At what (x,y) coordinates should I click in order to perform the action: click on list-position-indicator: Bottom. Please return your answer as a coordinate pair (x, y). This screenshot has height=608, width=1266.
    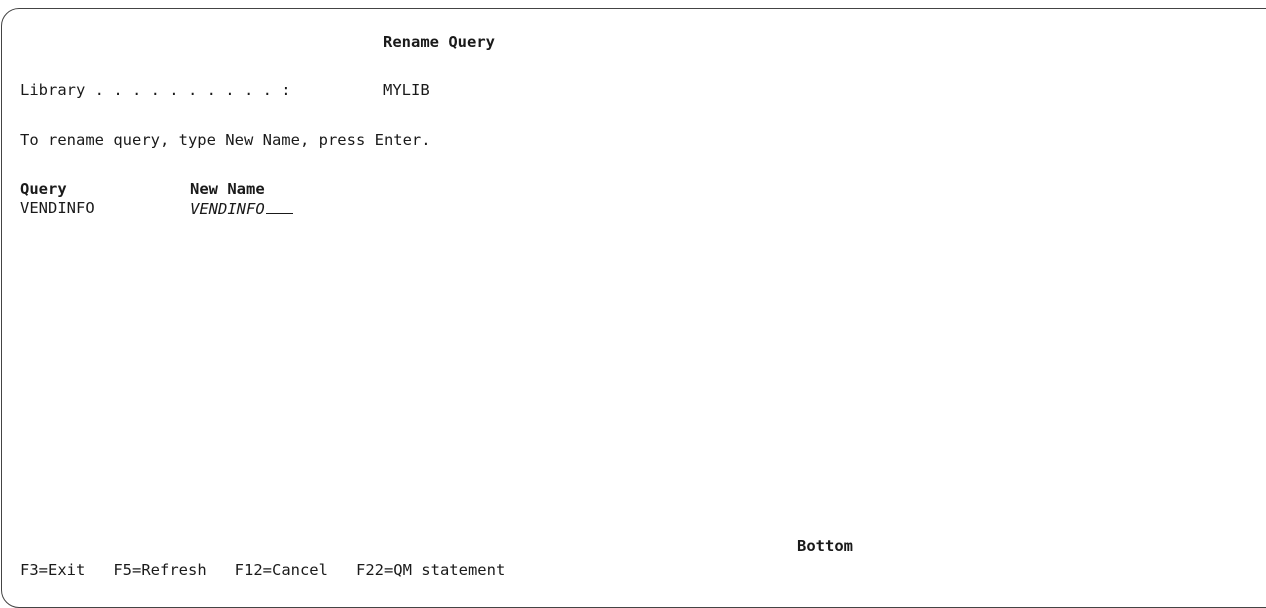
    Looking at the image, I should click on (825, 546).